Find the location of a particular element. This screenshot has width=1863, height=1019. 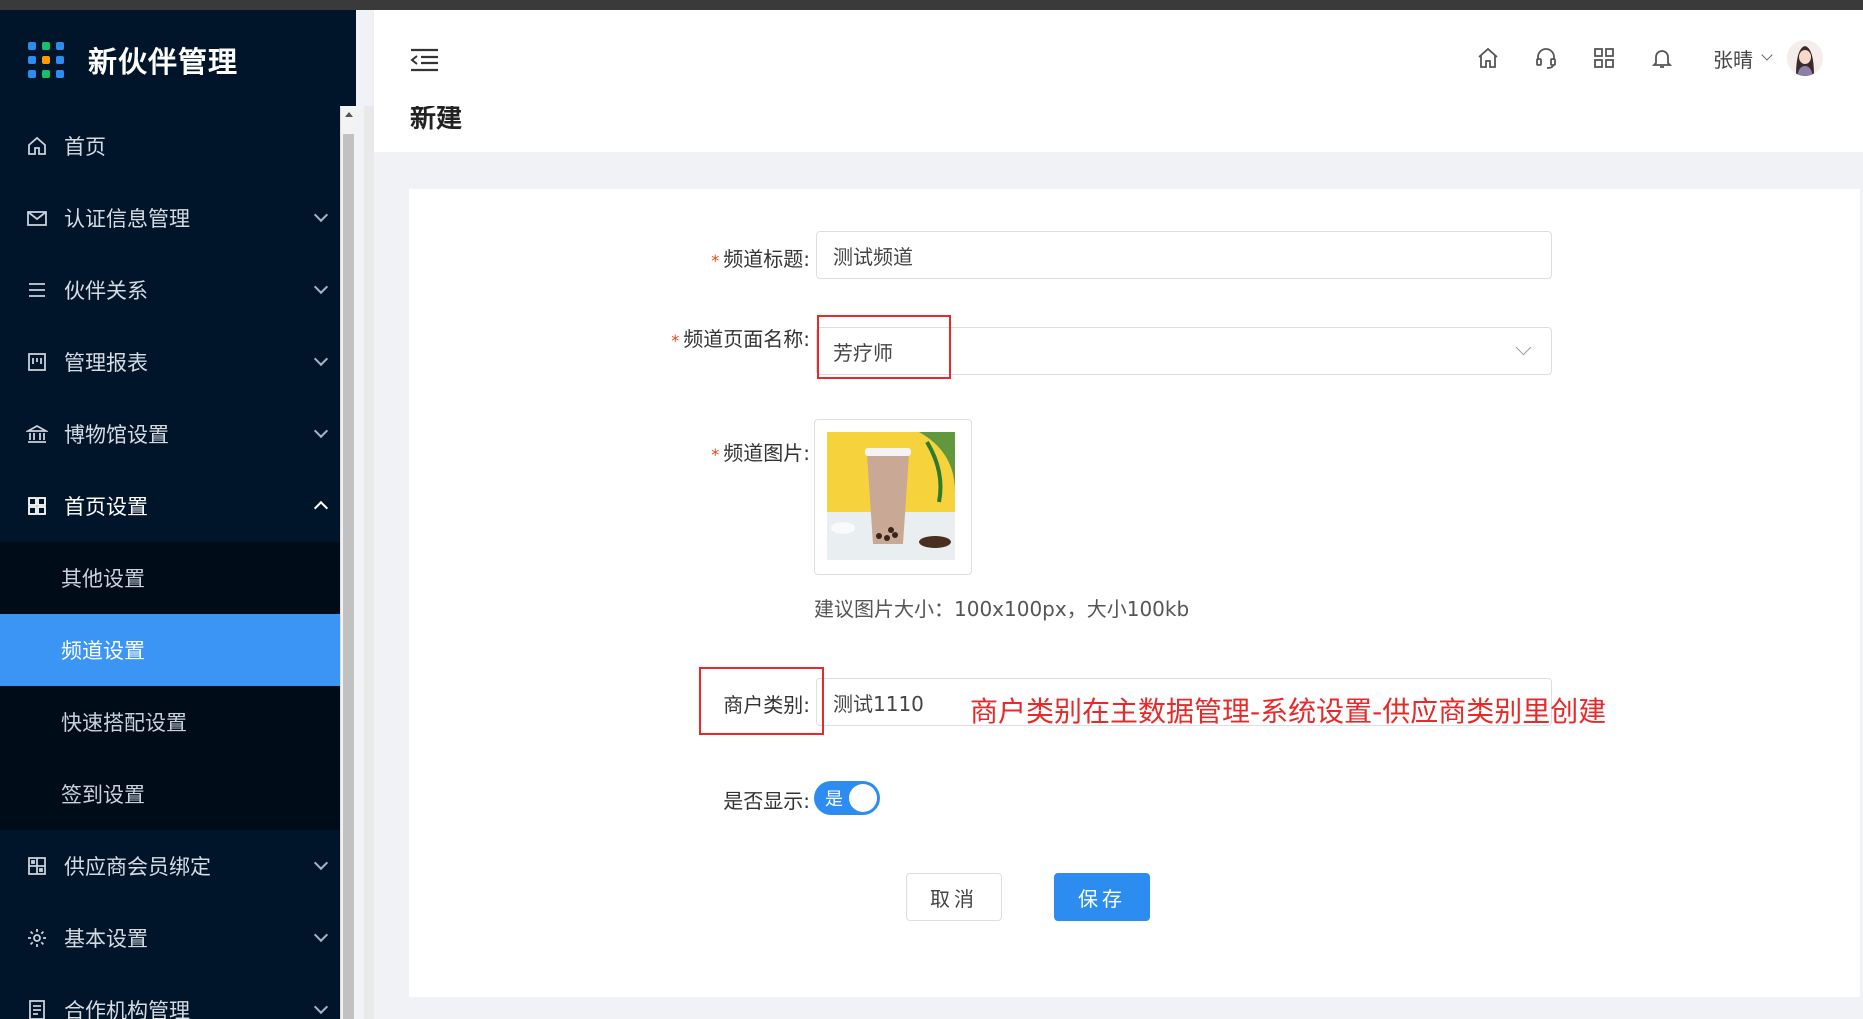

headset-icon is located at coordinates (1546, 58).